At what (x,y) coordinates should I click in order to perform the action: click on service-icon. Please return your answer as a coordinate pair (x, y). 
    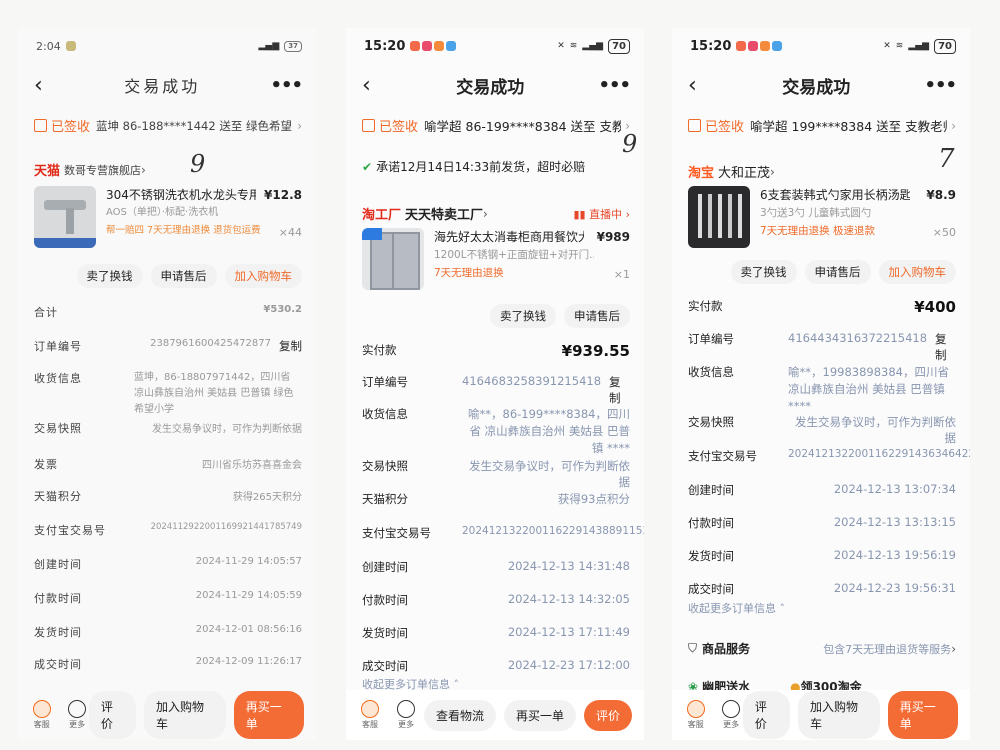
    Looking at the image, I should click on (370, 709).